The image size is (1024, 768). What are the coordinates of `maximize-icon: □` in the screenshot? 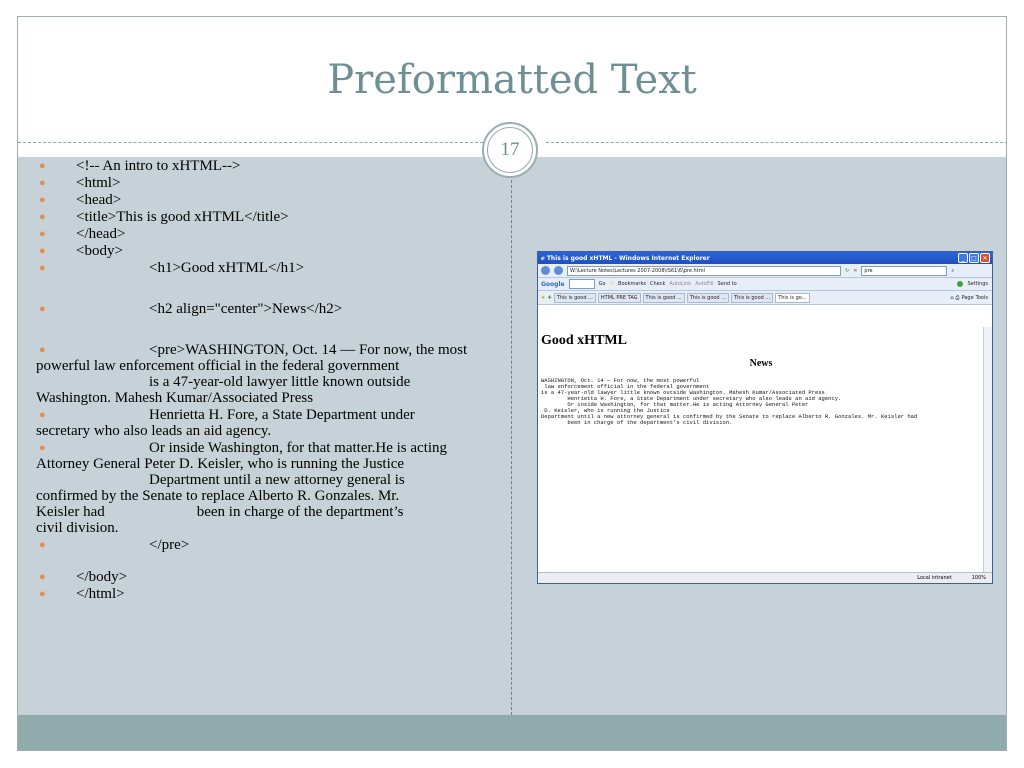 It's located at (974, 258).